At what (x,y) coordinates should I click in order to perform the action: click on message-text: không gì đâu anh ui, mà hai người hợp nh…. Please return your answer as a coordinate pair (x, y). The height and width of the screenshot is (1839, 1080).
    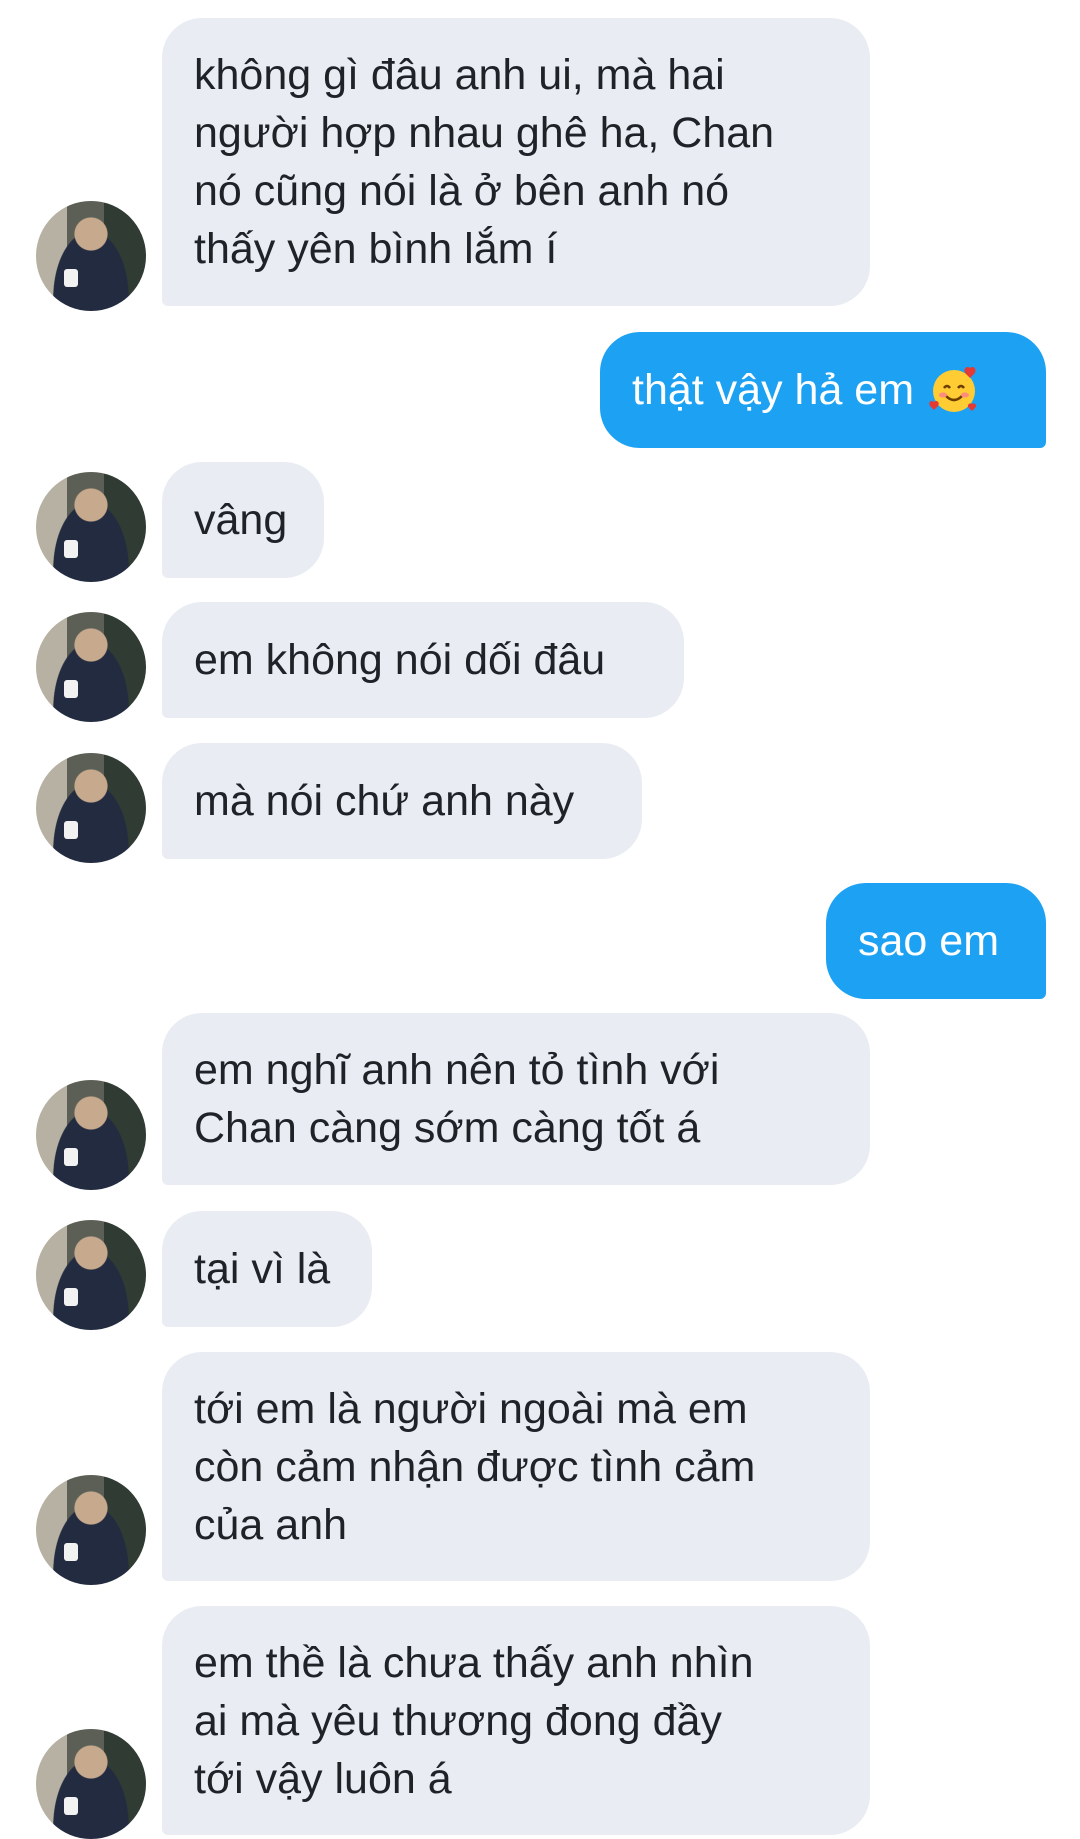
    Looking at the image, I should click on (484, 162).